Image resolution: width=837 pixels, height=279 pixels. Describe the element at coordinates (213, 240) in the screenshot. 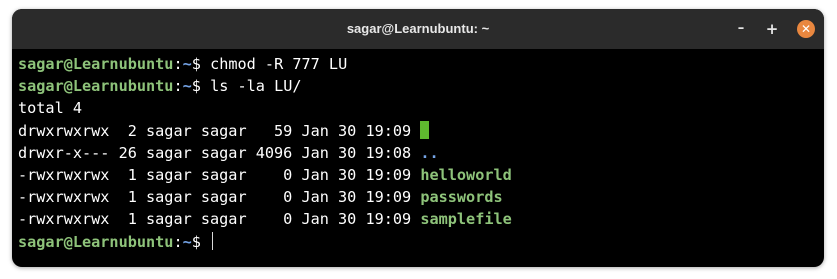

I see `text-cursor` at that location.